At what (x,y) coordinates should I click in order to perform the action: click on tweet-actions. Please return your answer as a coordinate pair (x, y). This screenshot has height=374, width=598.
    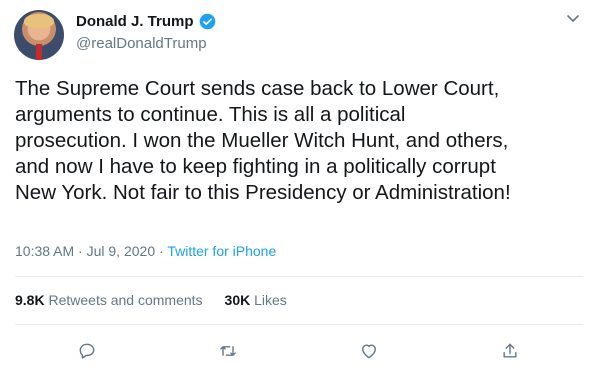
    Looking at the image, I should click on (299, 351).